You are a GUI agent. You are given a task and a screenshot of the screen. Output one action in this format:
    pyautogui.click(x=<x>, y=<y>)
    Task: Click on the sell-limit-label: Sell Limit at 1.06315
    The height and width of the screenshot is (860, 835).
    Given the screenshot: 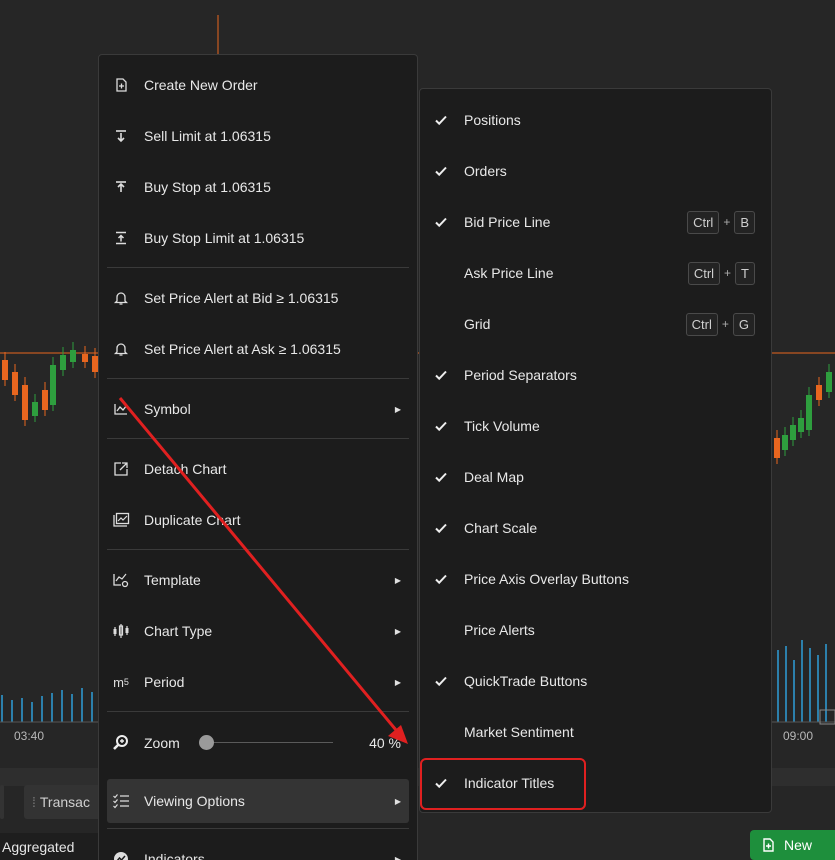 What is the action you would take?
    pyautogui.click(x=207, y=136)
    